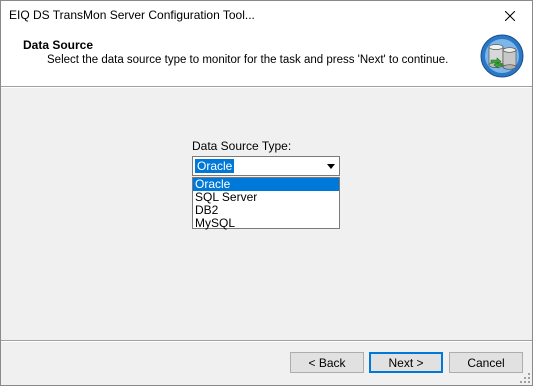 This screenshot has height=386, width=533. I want to click on combo-selected-value: Oracle, so click(215, 166).